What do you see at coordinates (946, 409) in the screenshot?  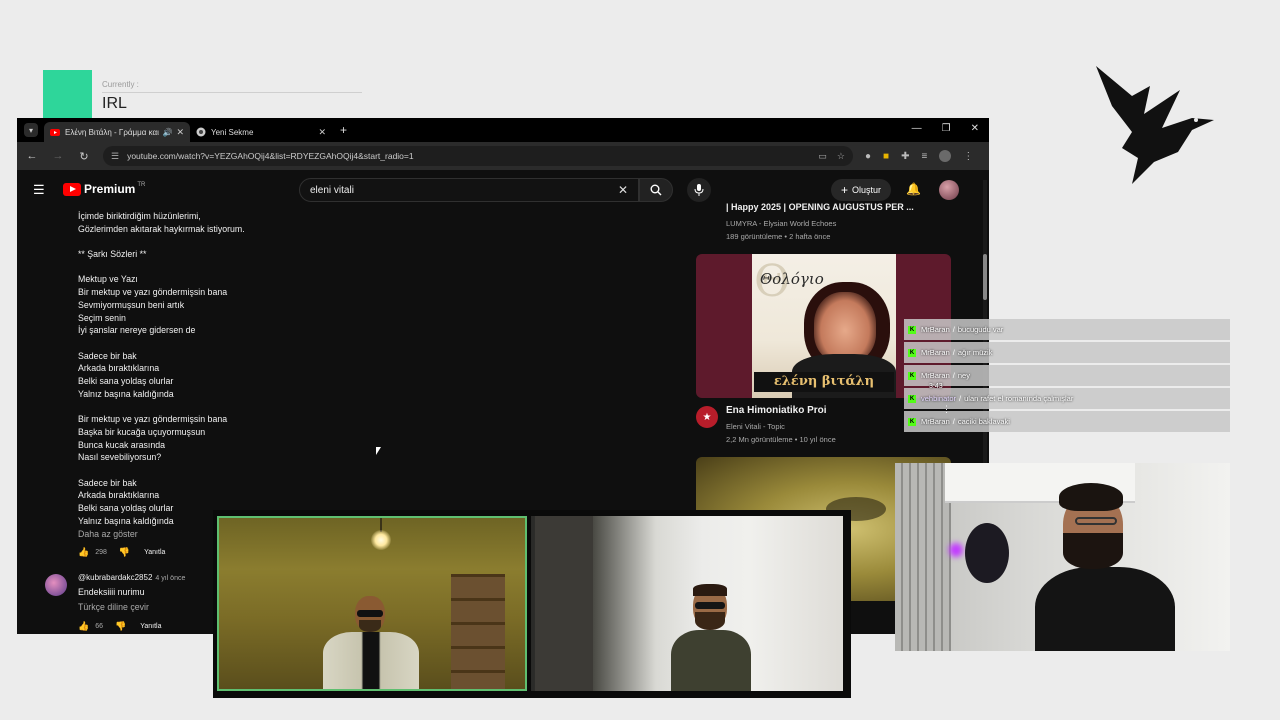 I see `more-options-icon: ⋮` at bounding box center [946, 409].